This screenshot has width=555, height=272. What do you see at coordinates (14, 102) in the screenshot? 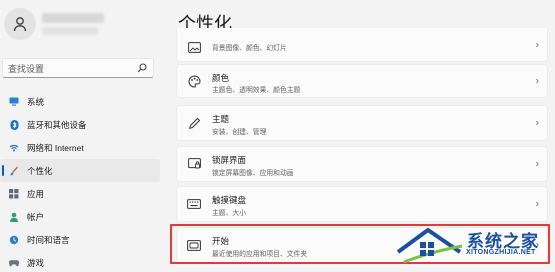
I see `monitor-icon` at bounding box center [14, 102].